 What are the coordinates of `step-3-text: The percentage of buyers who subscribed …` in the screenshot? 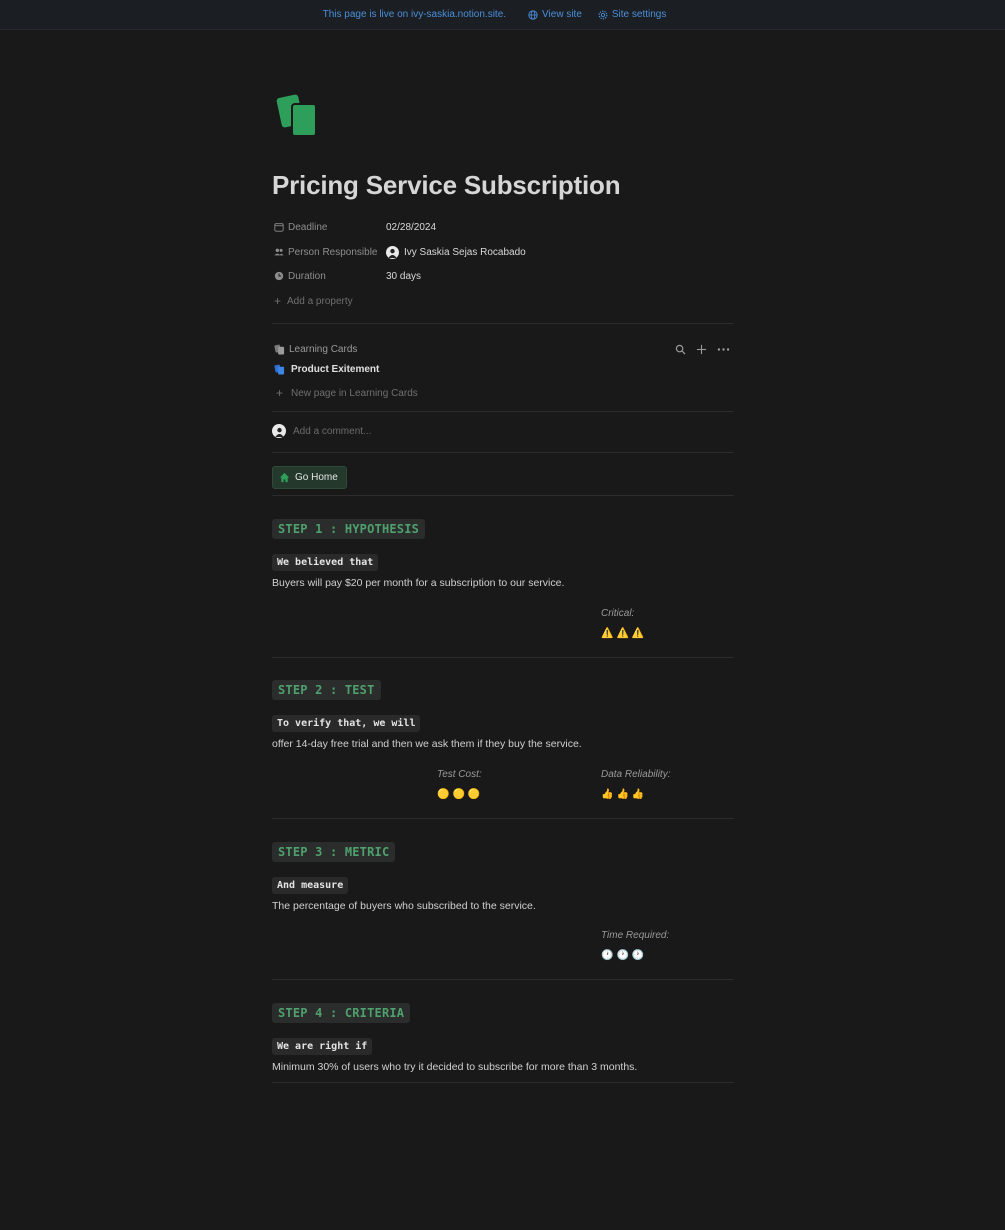 It's located at (404, 906).